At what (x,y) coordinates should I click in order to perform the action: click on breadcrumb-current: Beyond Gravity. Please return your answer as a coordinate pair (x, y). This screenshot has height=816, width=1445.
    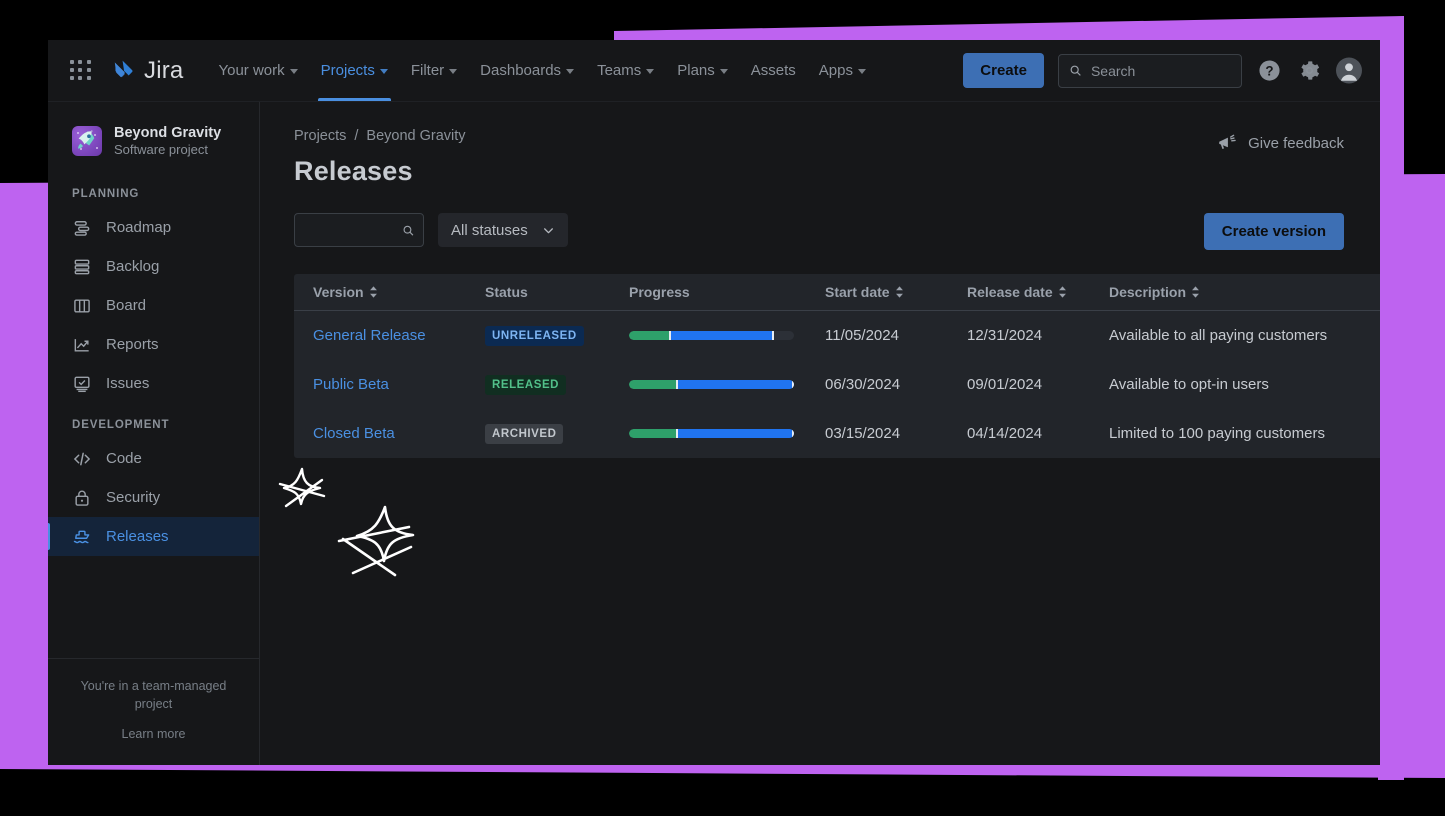
    Looking at the image, I should click on (415, 136).